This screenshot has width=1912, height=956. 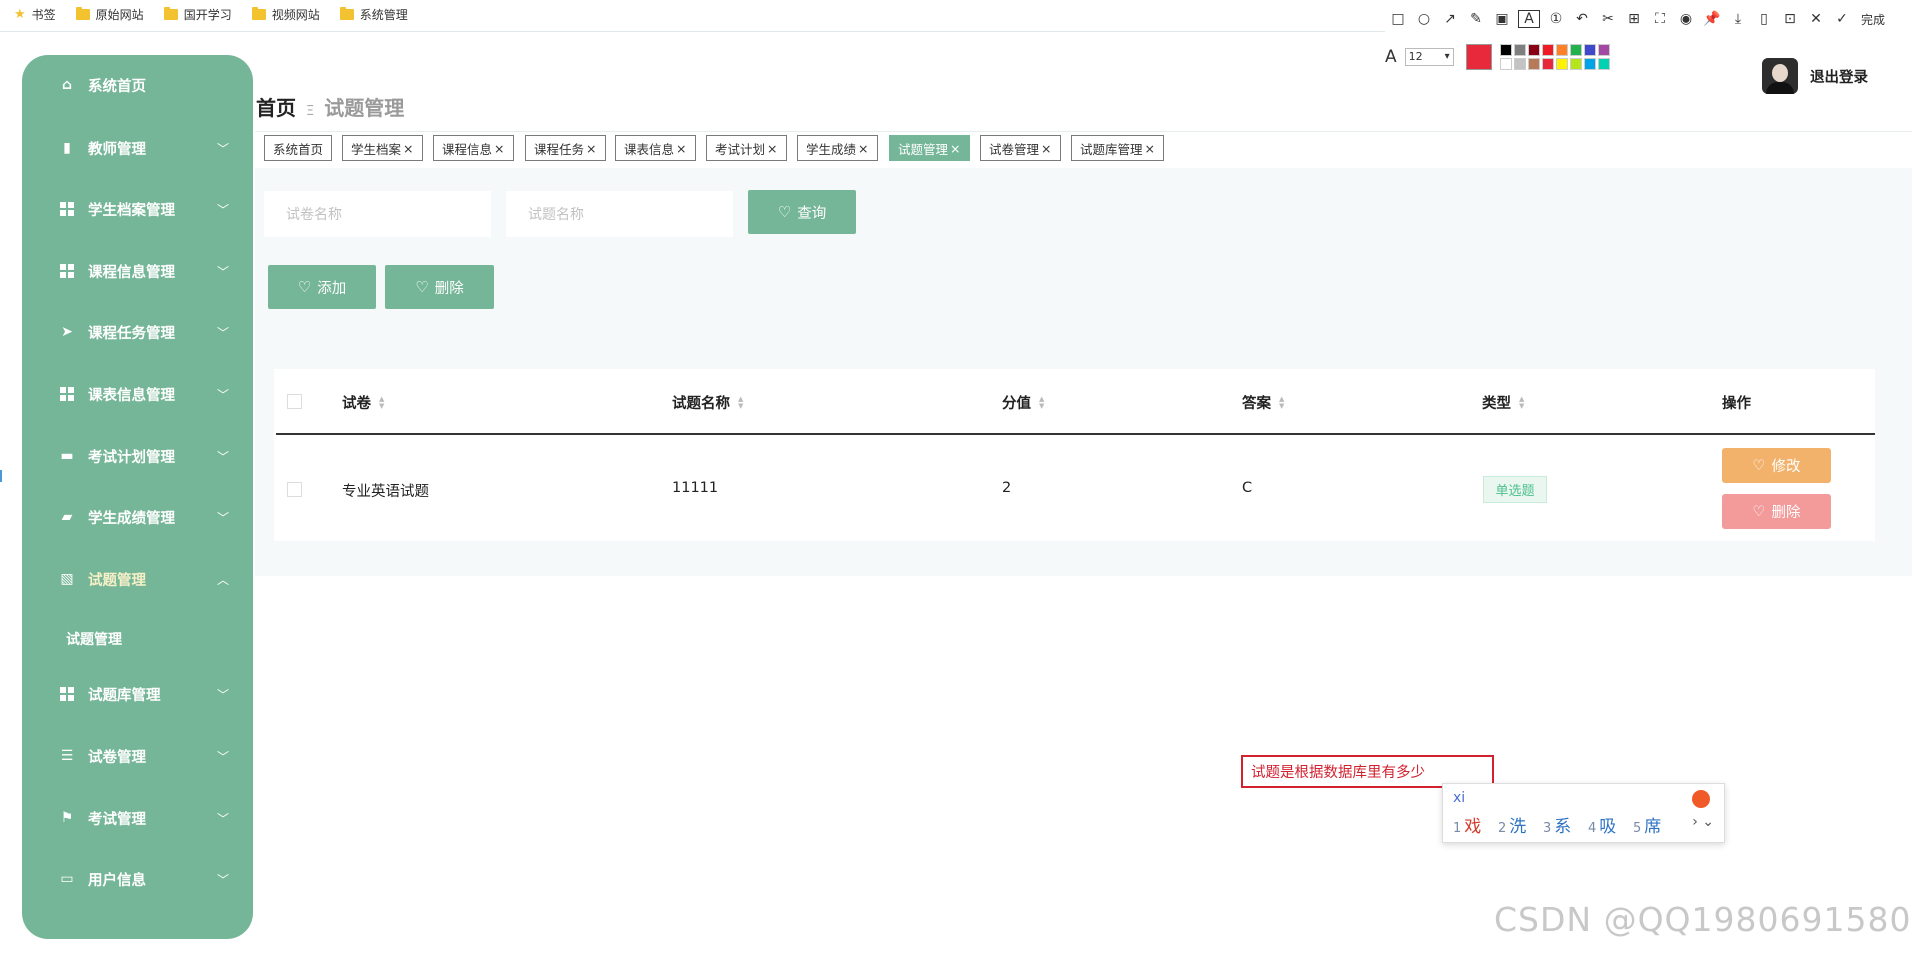 What do you see at coordinates (1467, 824) in the screenshot?
I see `ime-candidate: 1戏` at bounding box center [1467, 824].